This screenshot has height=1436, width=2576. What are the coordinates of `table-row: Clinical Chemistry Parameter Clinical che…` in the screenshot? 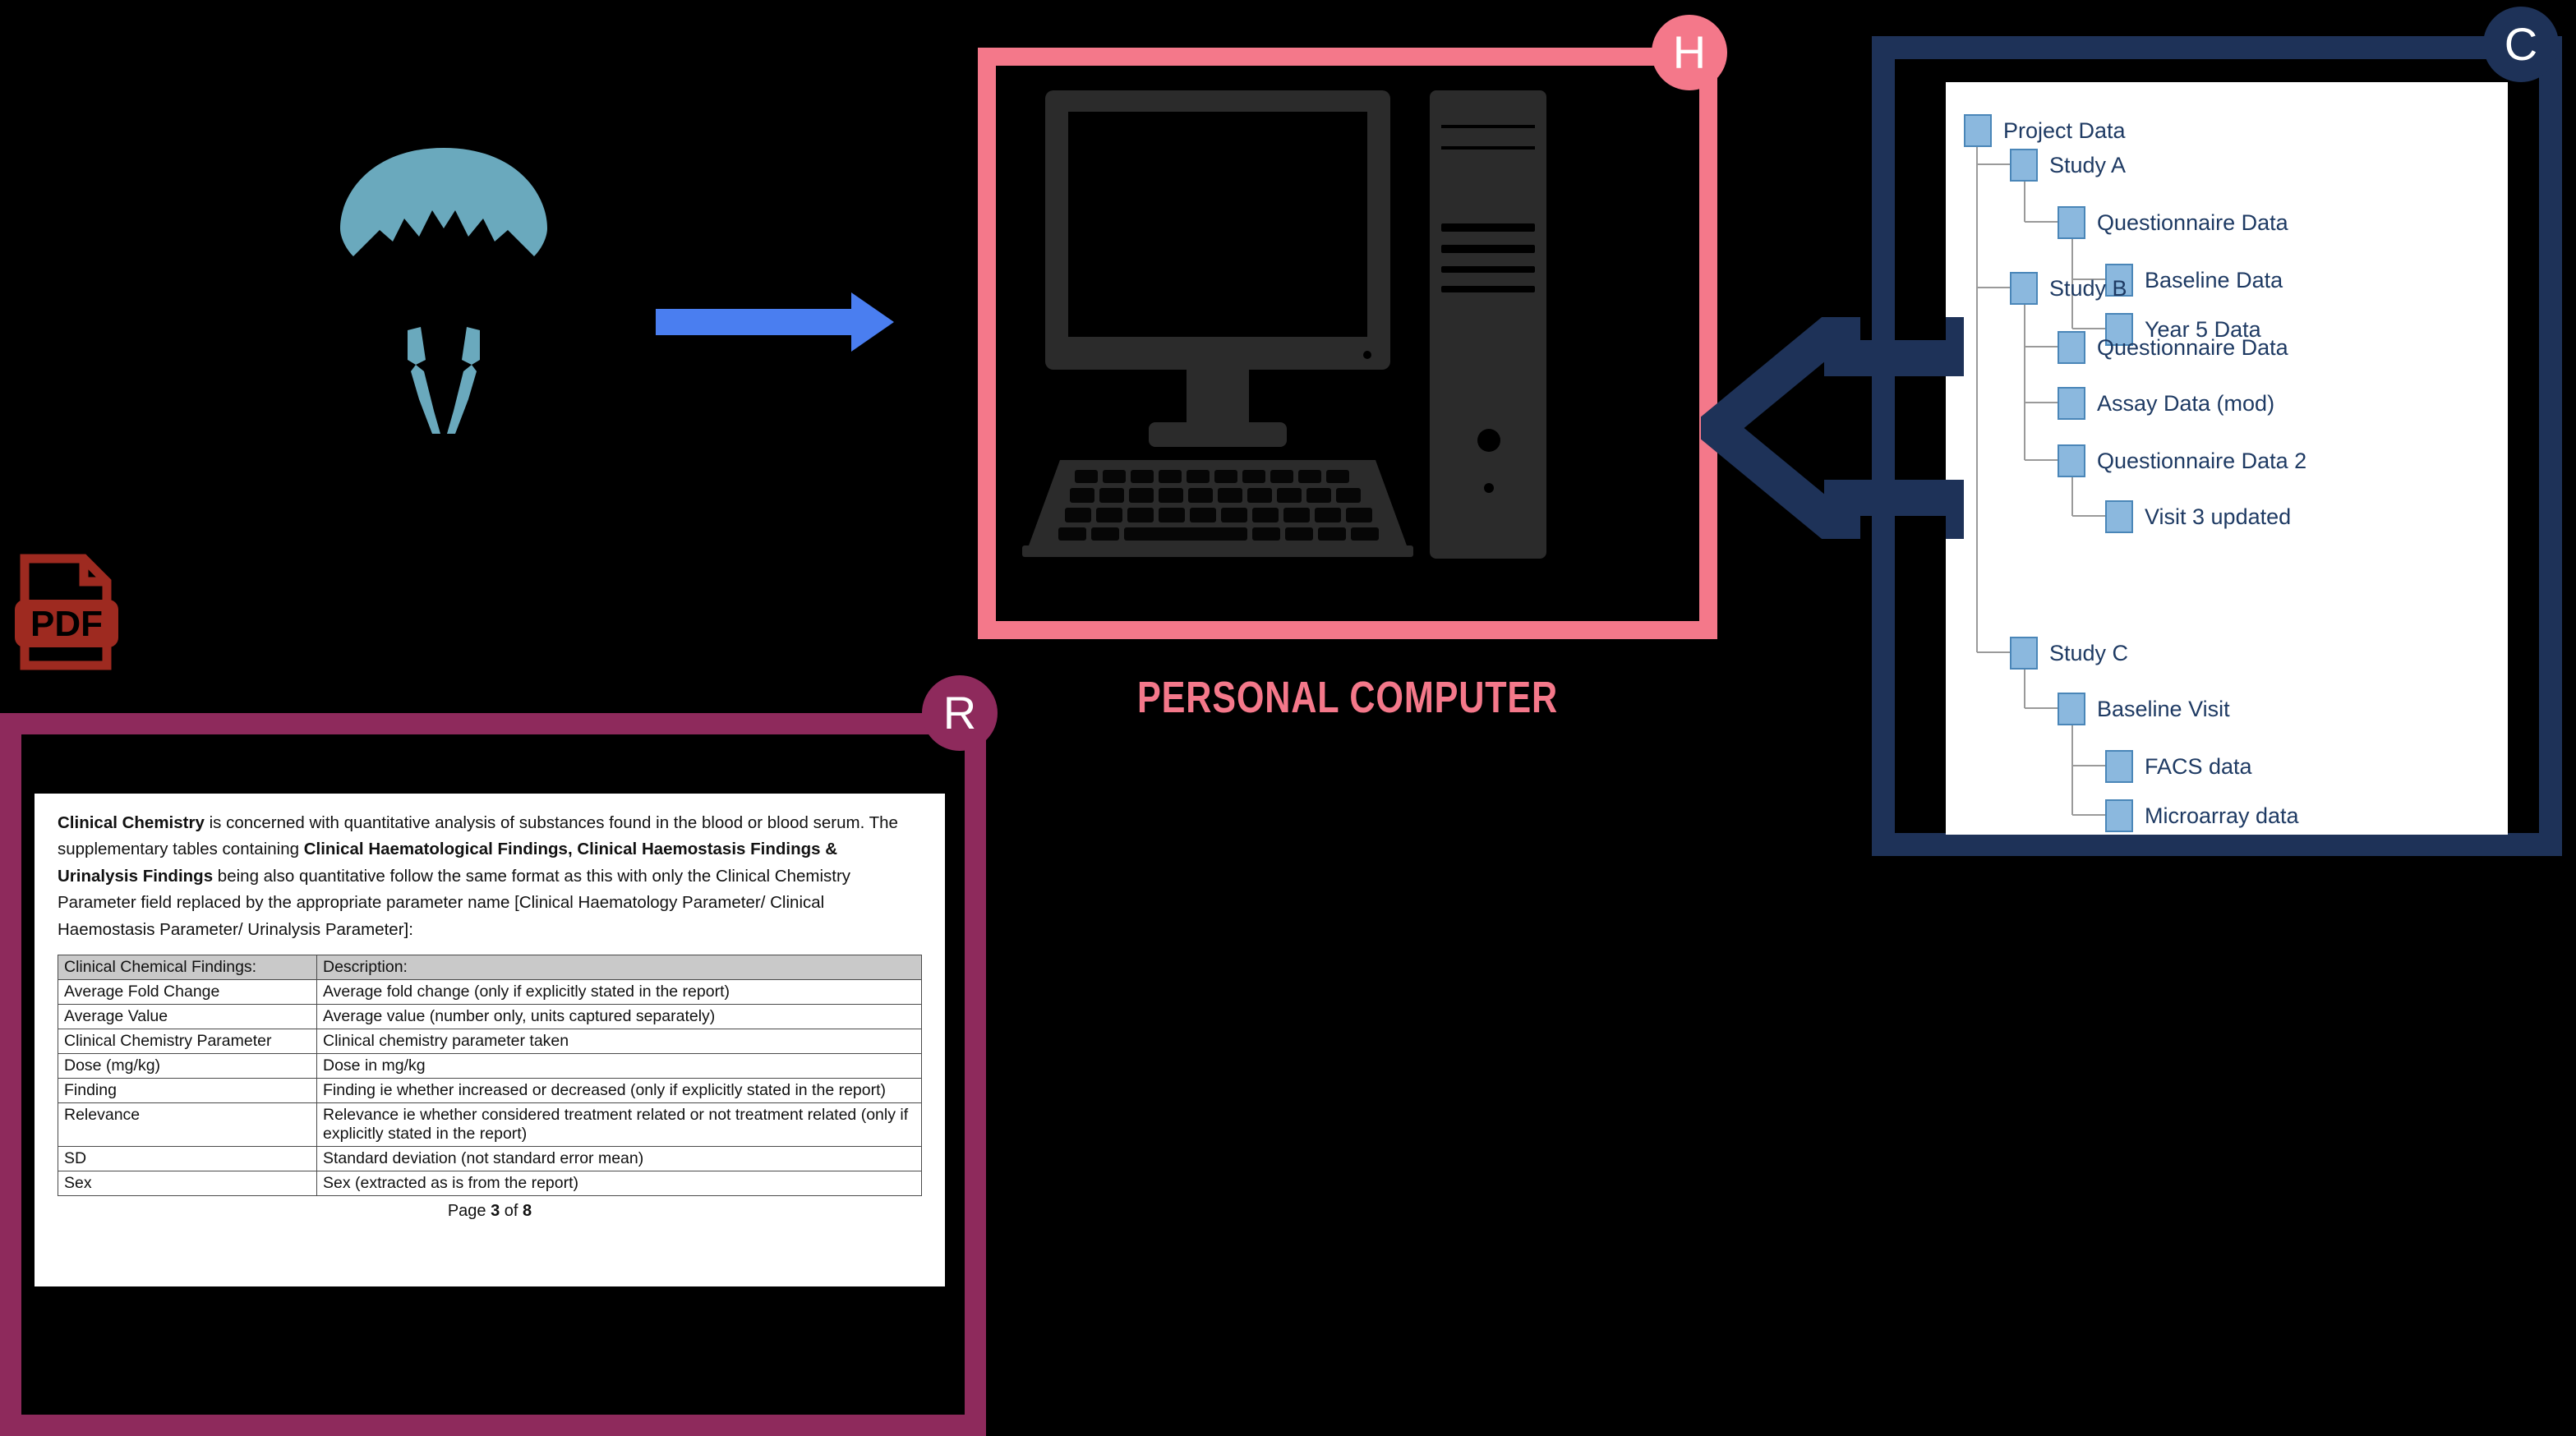 It's located at (490, 1041).